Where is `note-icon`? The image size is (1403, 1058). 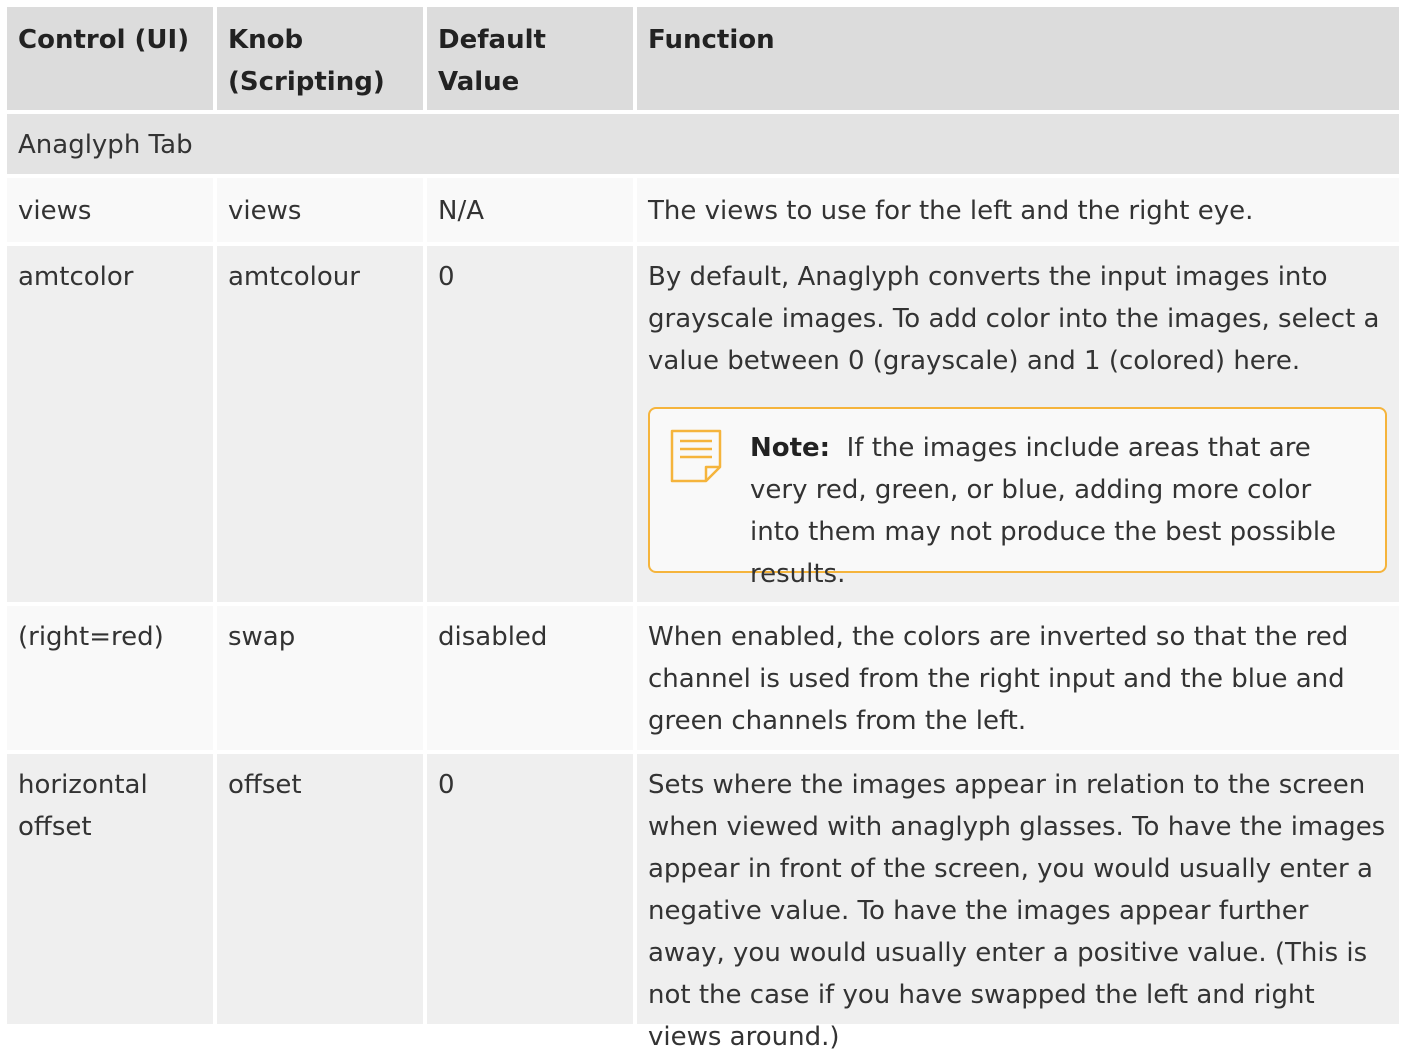
note-icon is located at coordinates (696, 455).